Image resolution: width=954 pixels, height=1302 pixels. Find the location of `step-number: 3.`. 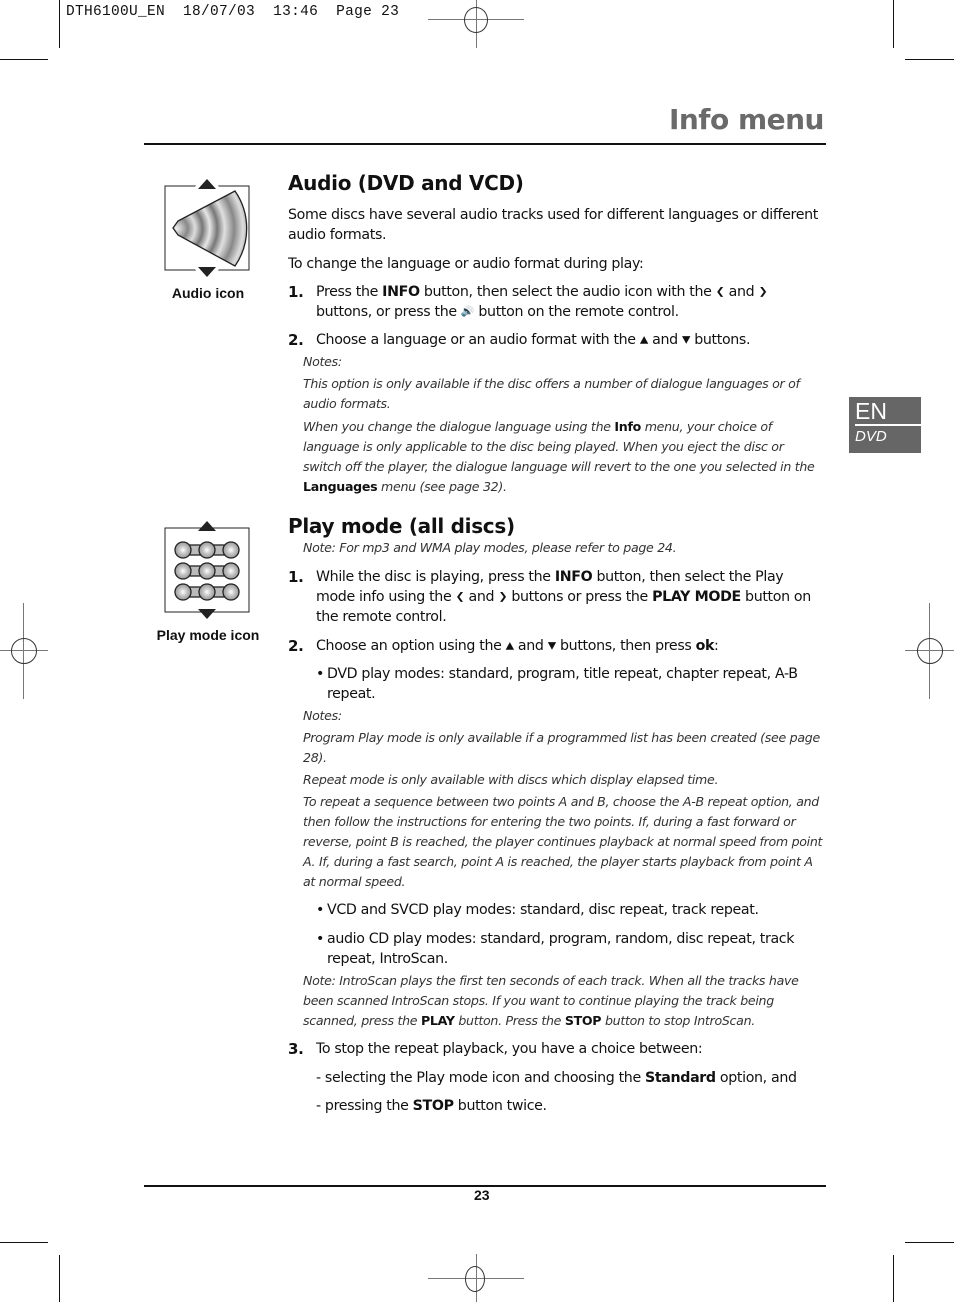

step-number: 3. is located at coordinates (296, 1049).